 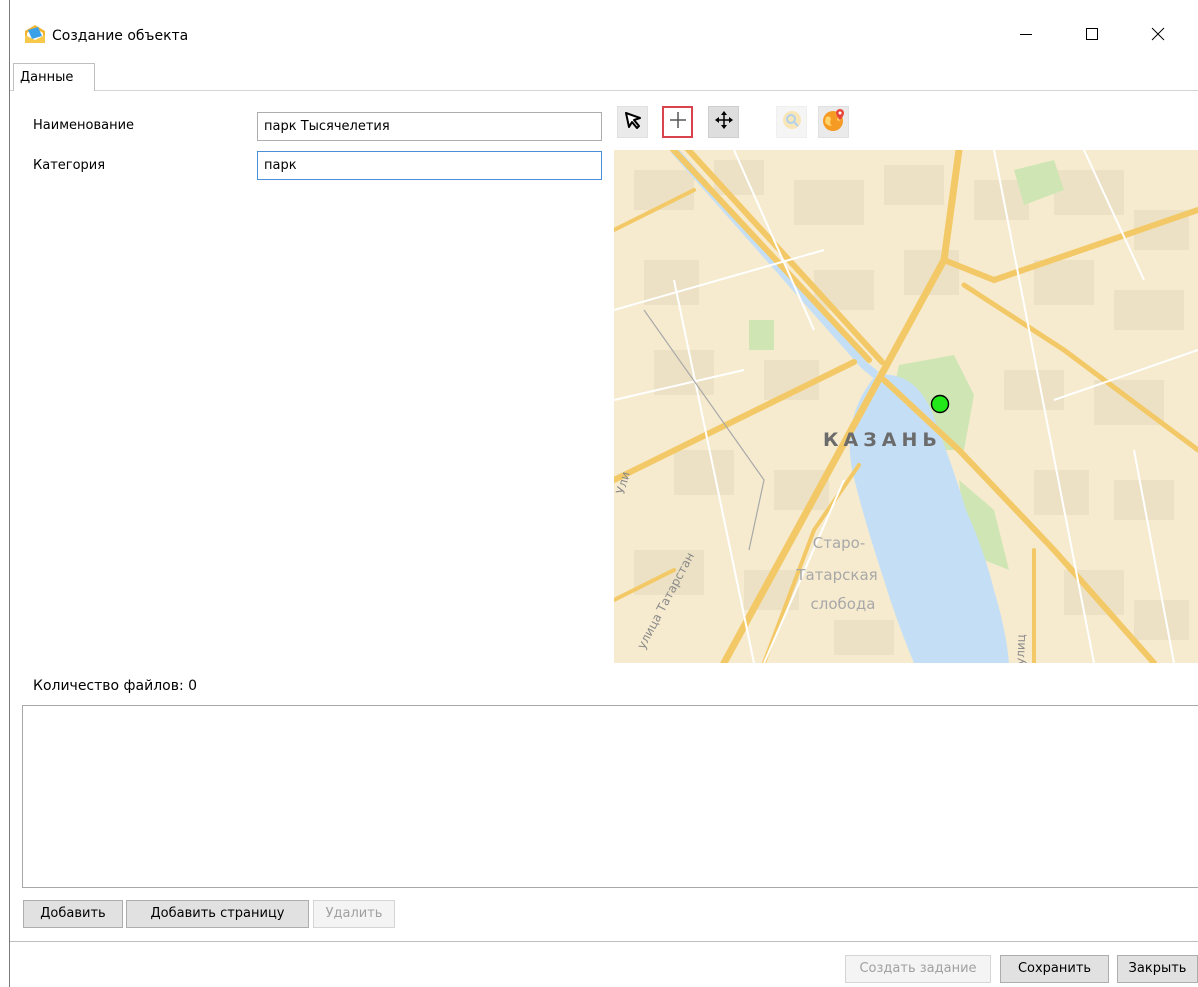 I want to click on close-icon, so click(x=1158, y=36).